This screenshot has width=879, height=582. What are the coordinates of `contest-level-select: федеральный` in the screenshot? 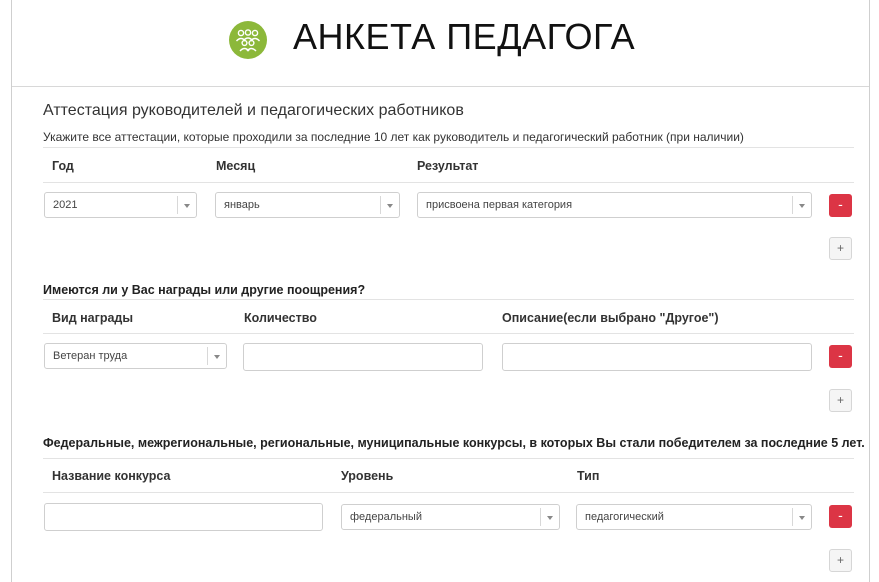 It's located at (450, 517).